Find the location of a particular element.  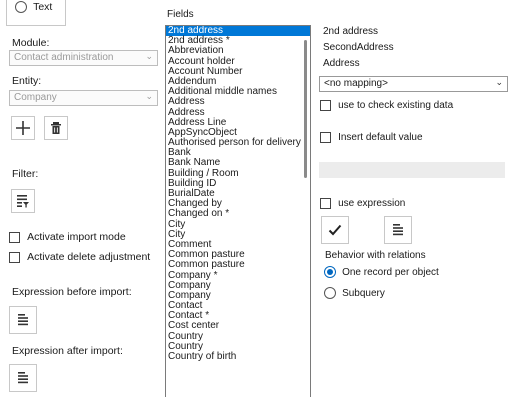

import-mode-label: Activate import mode is located at coordinates (76, 237).